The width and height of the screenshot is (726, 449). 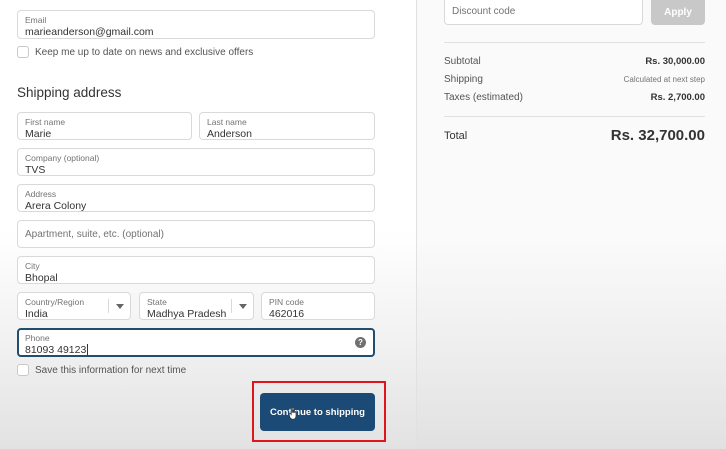 I want to click on pin-code-label: PIN code, so click(x=286, y=302).